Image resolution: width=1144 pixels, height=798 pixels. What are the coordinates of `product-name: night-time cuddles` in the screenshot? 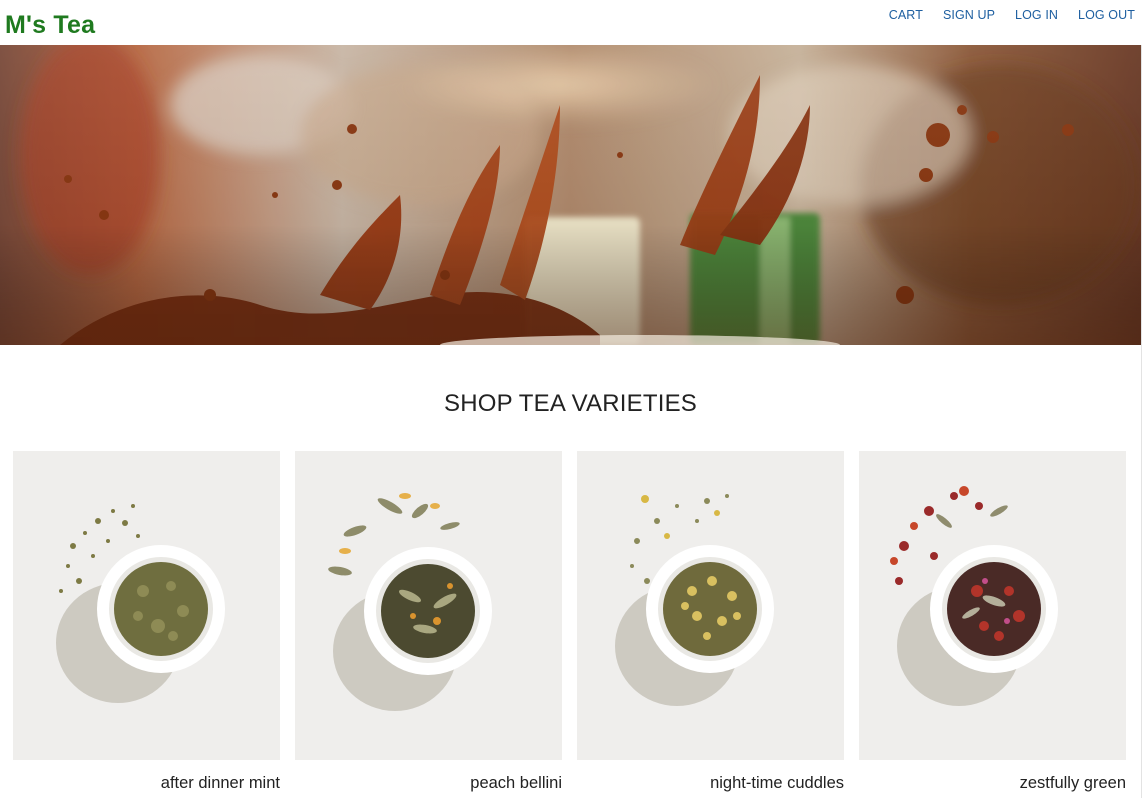 It's located at (777, 783).